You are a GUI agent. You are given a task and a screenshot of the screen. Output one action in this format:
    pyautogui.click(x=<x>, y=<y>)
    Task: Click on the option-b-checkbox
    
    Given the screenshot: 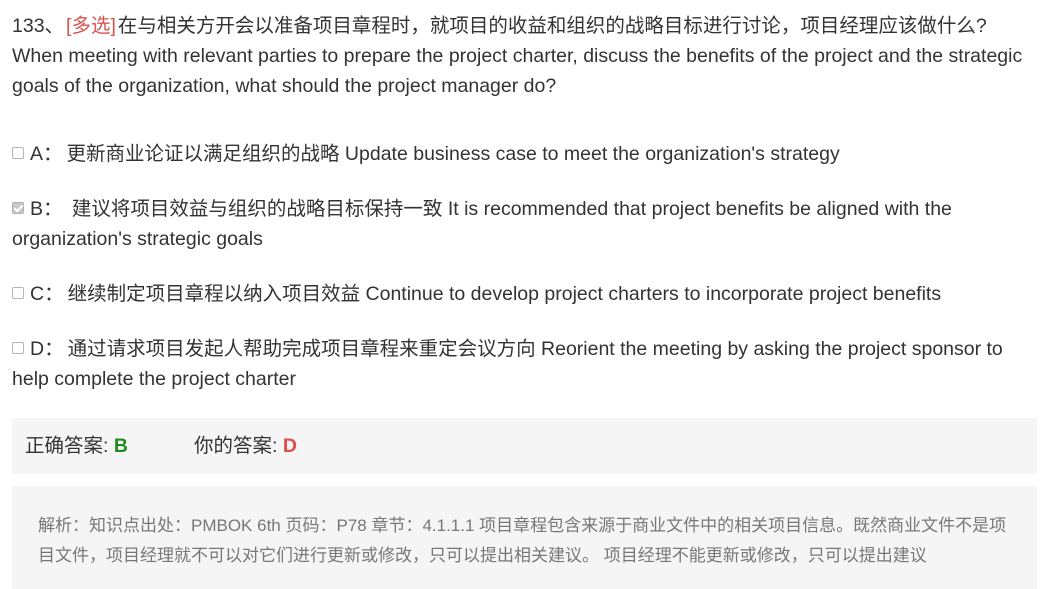 What is the action you would take?
    pyautogui.click(x=18, y=208)
    